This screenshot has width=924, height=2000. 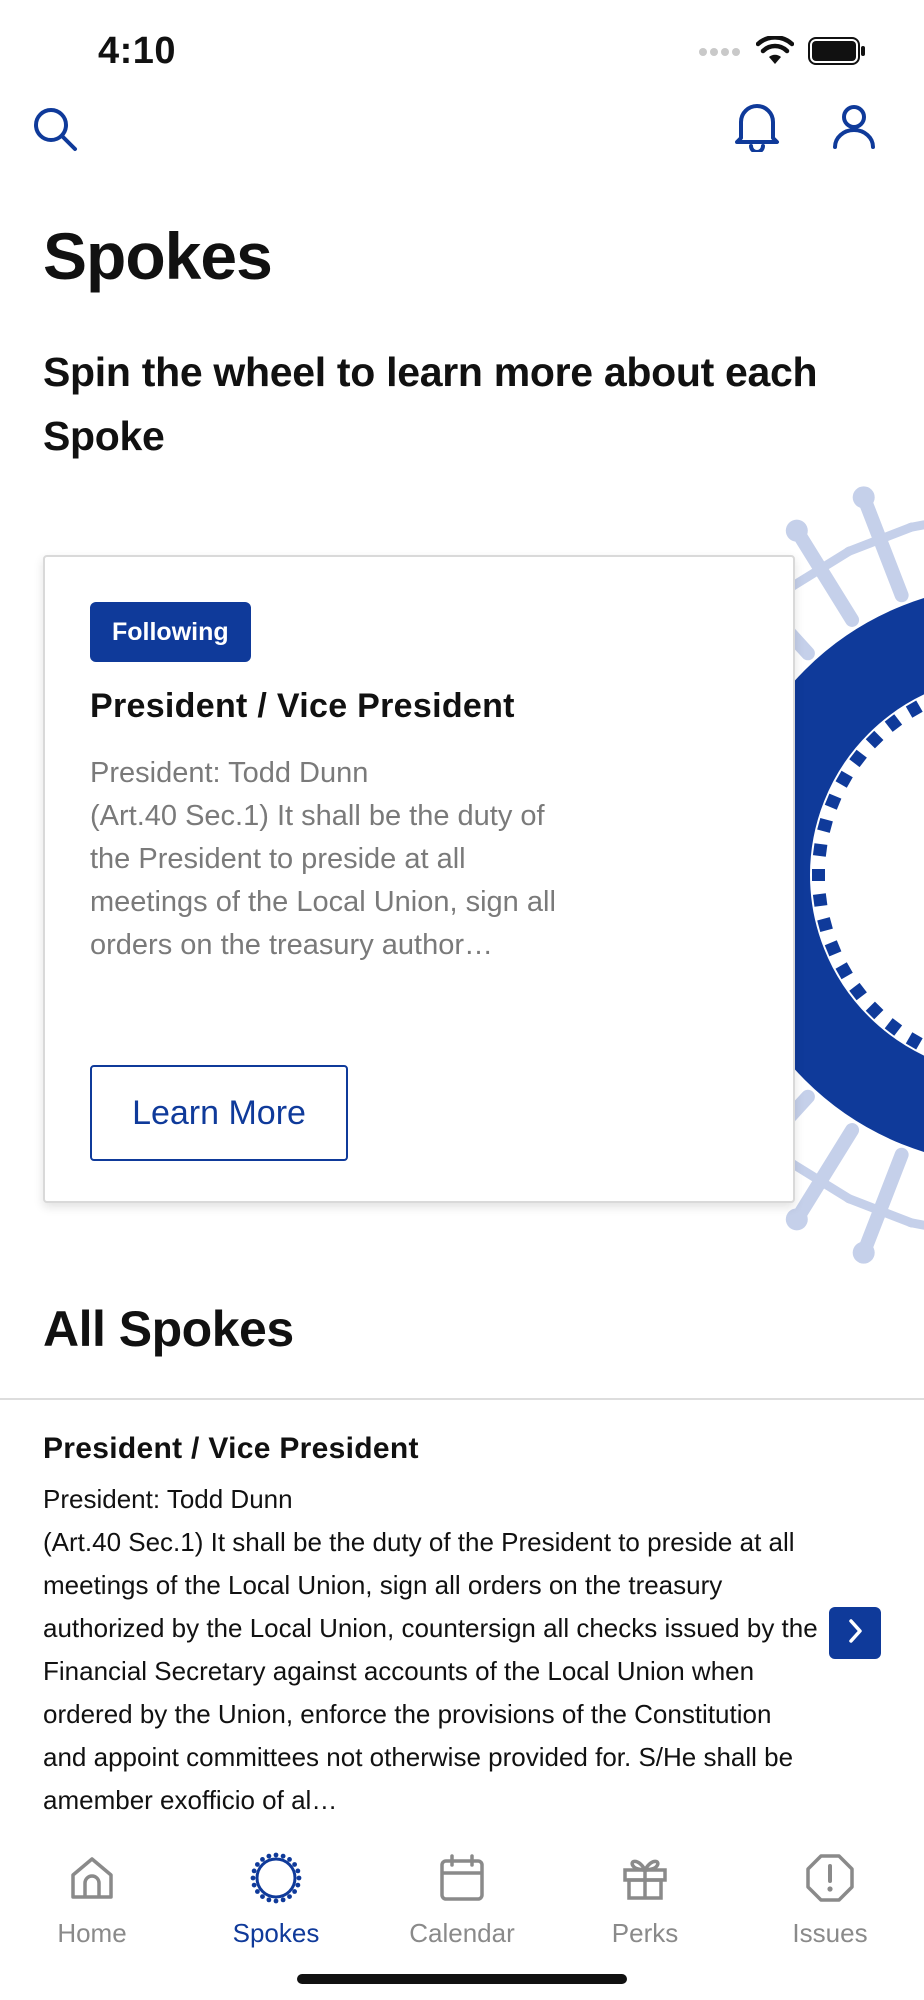 I want to click on status-time: 4:10, so click(x=137, y=51).